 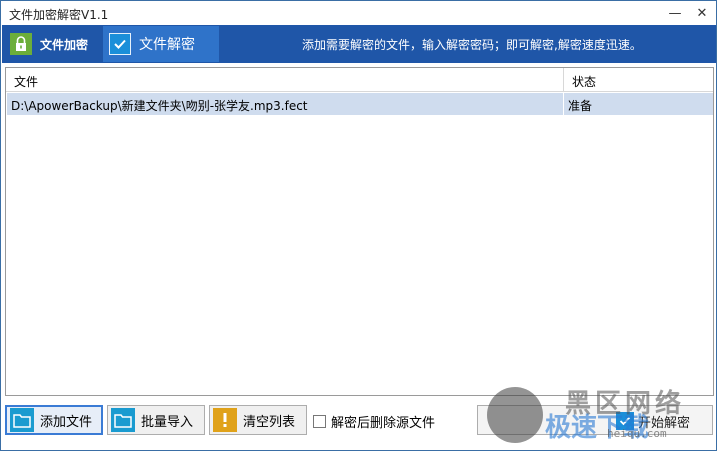 I want to click on batch-import-button: 批量导入, so click(x=156, y=420).